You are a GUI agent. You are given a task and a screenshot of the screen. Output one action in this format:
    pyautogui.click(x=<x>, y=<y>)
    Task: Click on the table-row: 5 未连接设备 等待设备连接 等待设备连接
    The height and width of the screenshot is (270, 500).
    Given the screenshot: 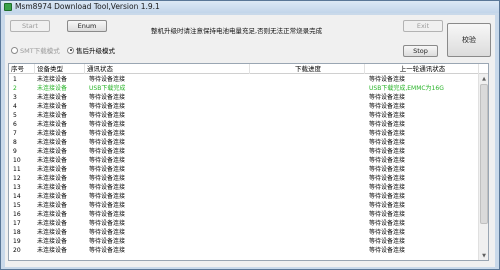 What is the action you would take?
    pyautogui.click(x=244, y=115)
    